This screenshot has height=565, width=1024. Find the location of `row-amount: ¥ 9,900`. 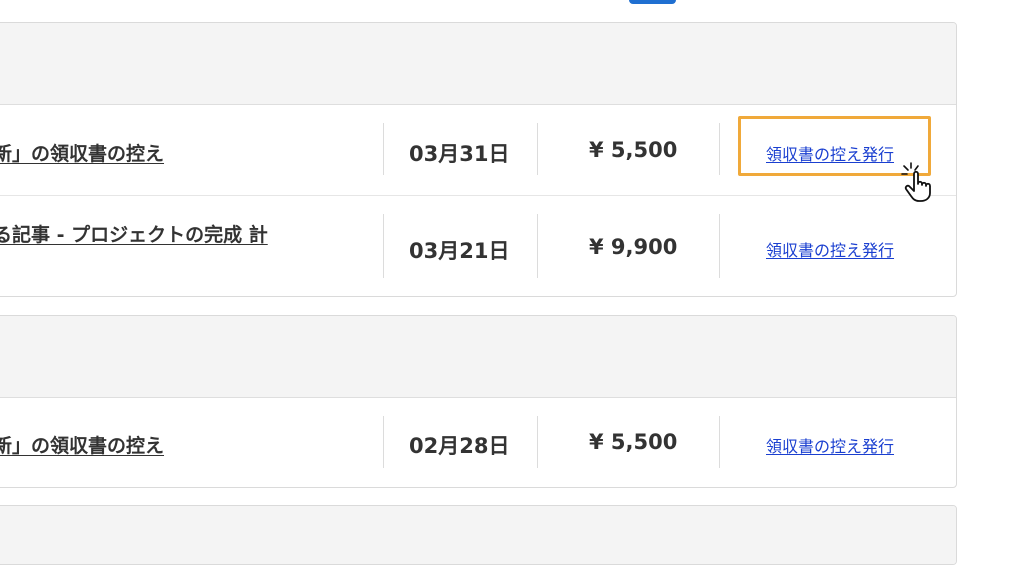

row-amount: ¥ 9,900 is located at coordinates (633, 247).